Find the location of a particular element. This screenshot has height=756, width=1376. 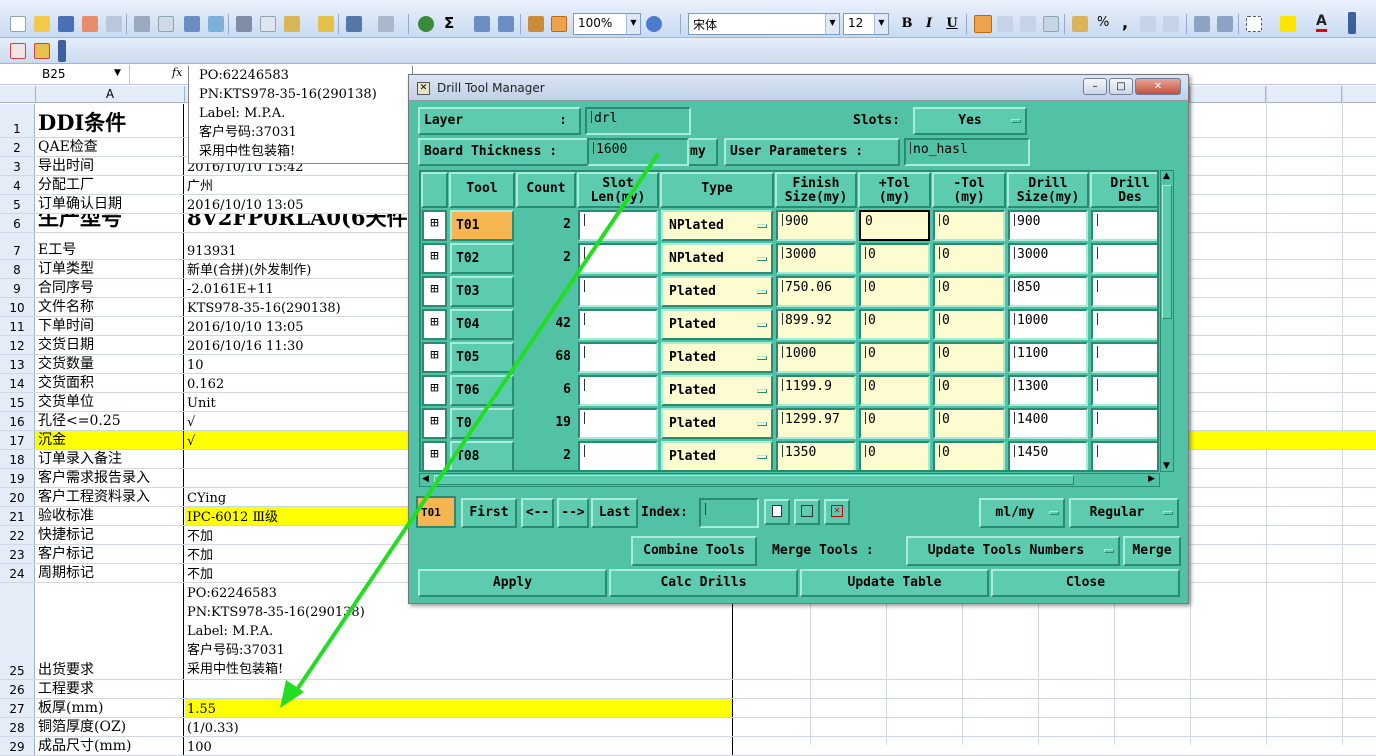

row-number: 3 is located at coordinates (17, 166).